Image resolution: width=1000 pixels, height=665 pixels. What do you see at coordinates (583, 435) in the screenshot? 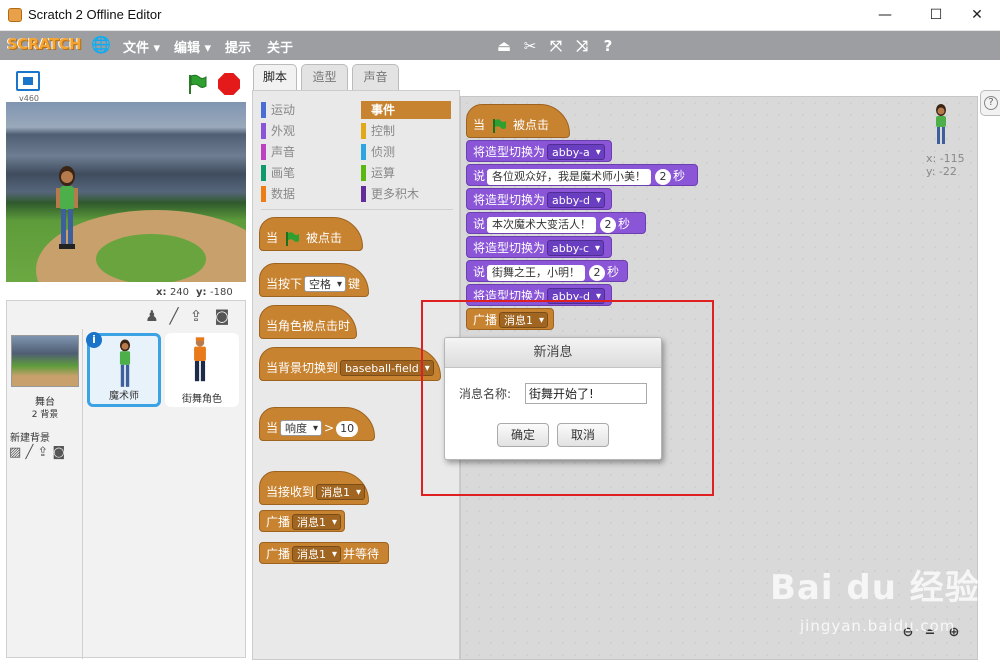
I see `cancel-button: 取消` at bounding box center [583, 435].